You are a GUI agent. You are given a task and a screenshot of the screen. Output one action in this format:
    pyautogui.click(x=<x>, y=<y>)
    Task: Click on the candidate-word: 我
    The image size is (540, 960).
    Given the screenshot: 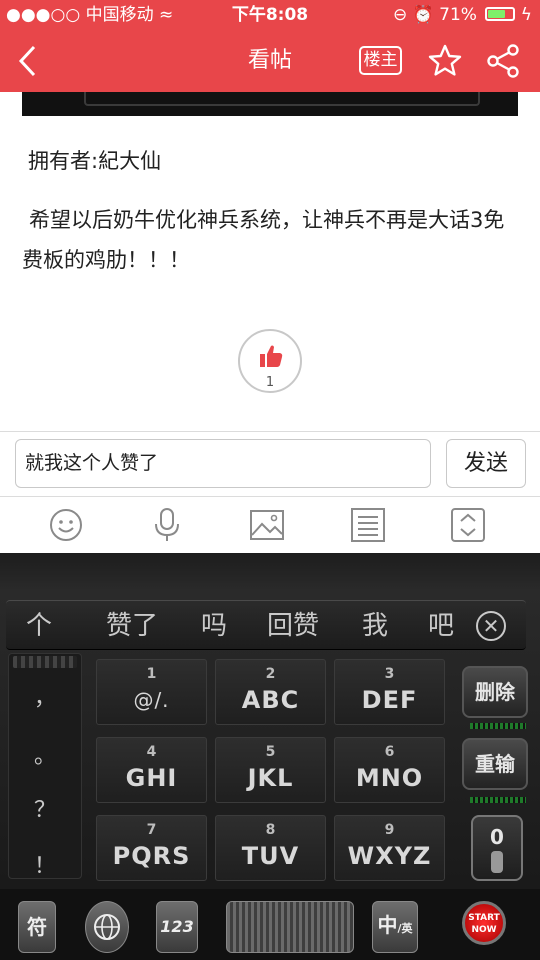 What is the action you would take?
    pyautogui.click(x=375, y=626)
    